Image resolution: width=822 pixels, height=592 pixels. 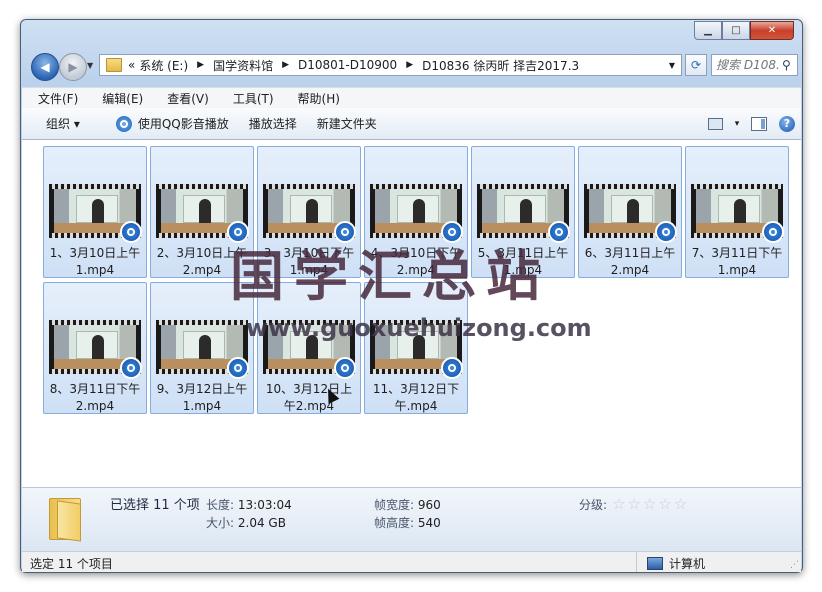 I want to click on menu-bar: 文件(F) 编辑(E) 查看(V) 工具(T) 帮助(H), so click(x=411, y=97).